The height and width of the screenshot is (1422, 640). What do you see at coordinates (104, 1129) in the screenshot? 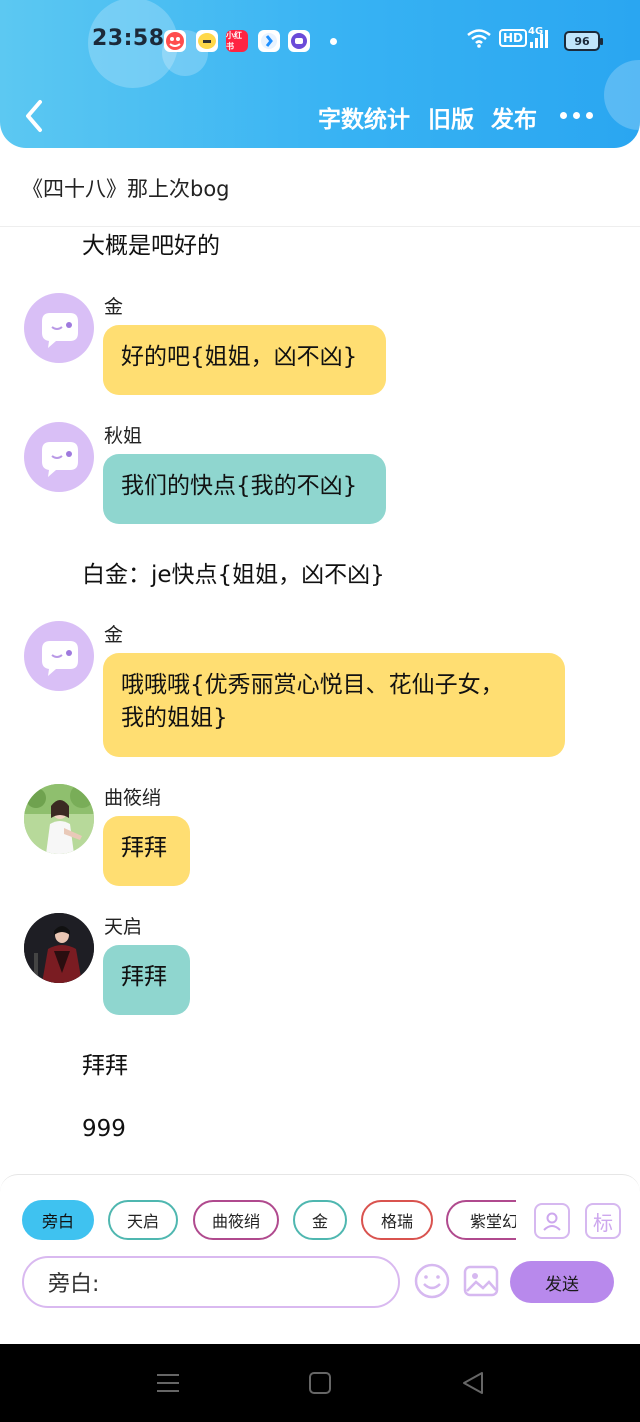
I see `narration-text: 999` at bounding box center [104, 1129].